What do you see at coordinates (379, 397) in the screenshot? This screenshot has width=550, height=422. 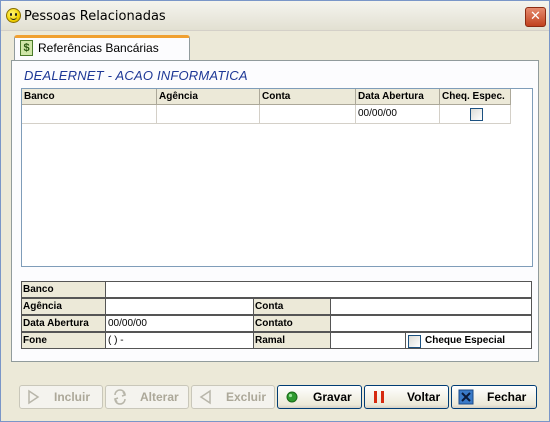 I see `pause-icon` at bounding box center [379, 397].